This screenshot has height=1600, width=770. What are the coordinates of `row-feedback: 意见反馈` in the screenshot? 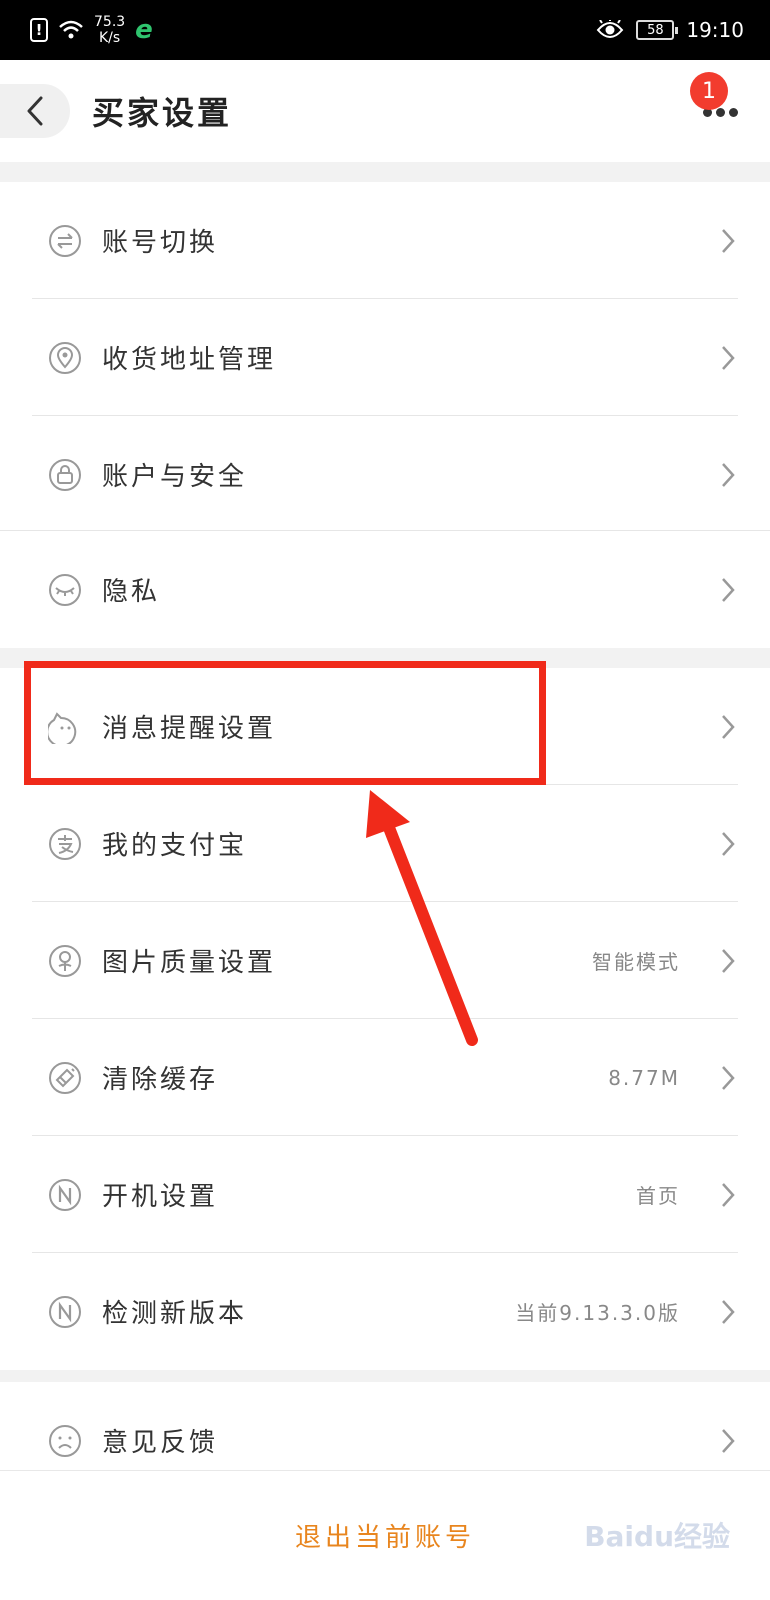 It's located at (385, 1426).